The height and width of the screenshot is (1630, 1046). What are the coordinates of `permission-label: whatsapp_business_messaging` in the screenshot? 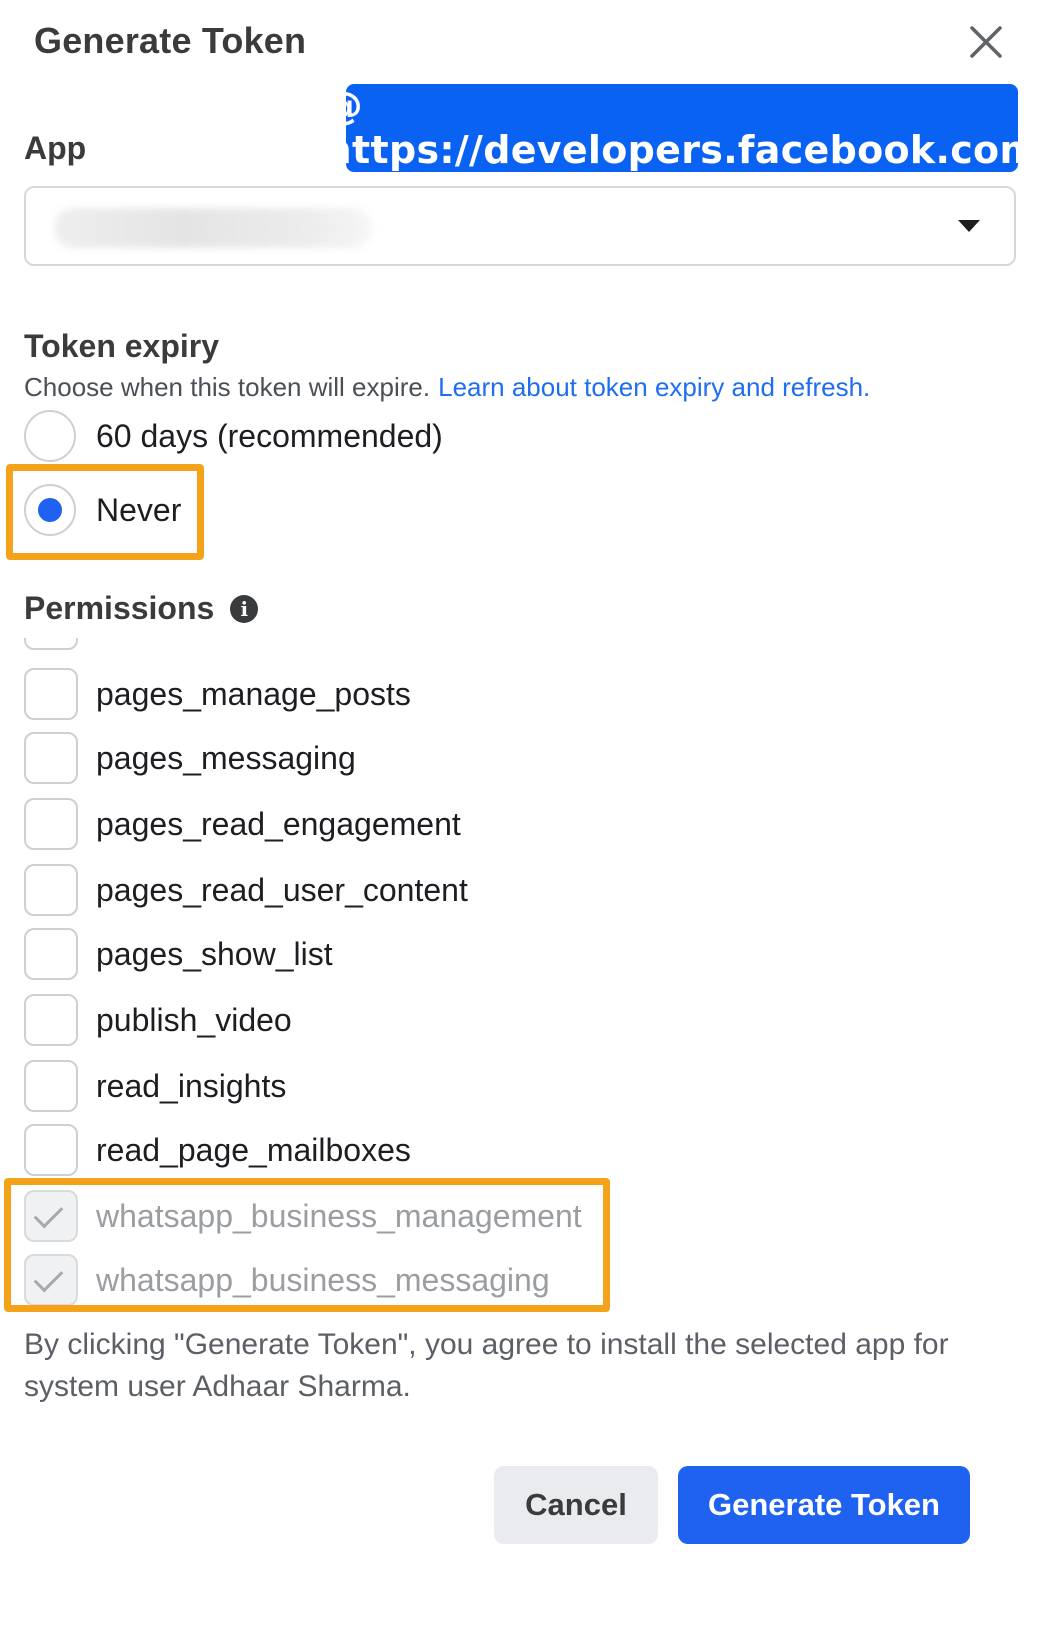 It's located at (323, 1279).